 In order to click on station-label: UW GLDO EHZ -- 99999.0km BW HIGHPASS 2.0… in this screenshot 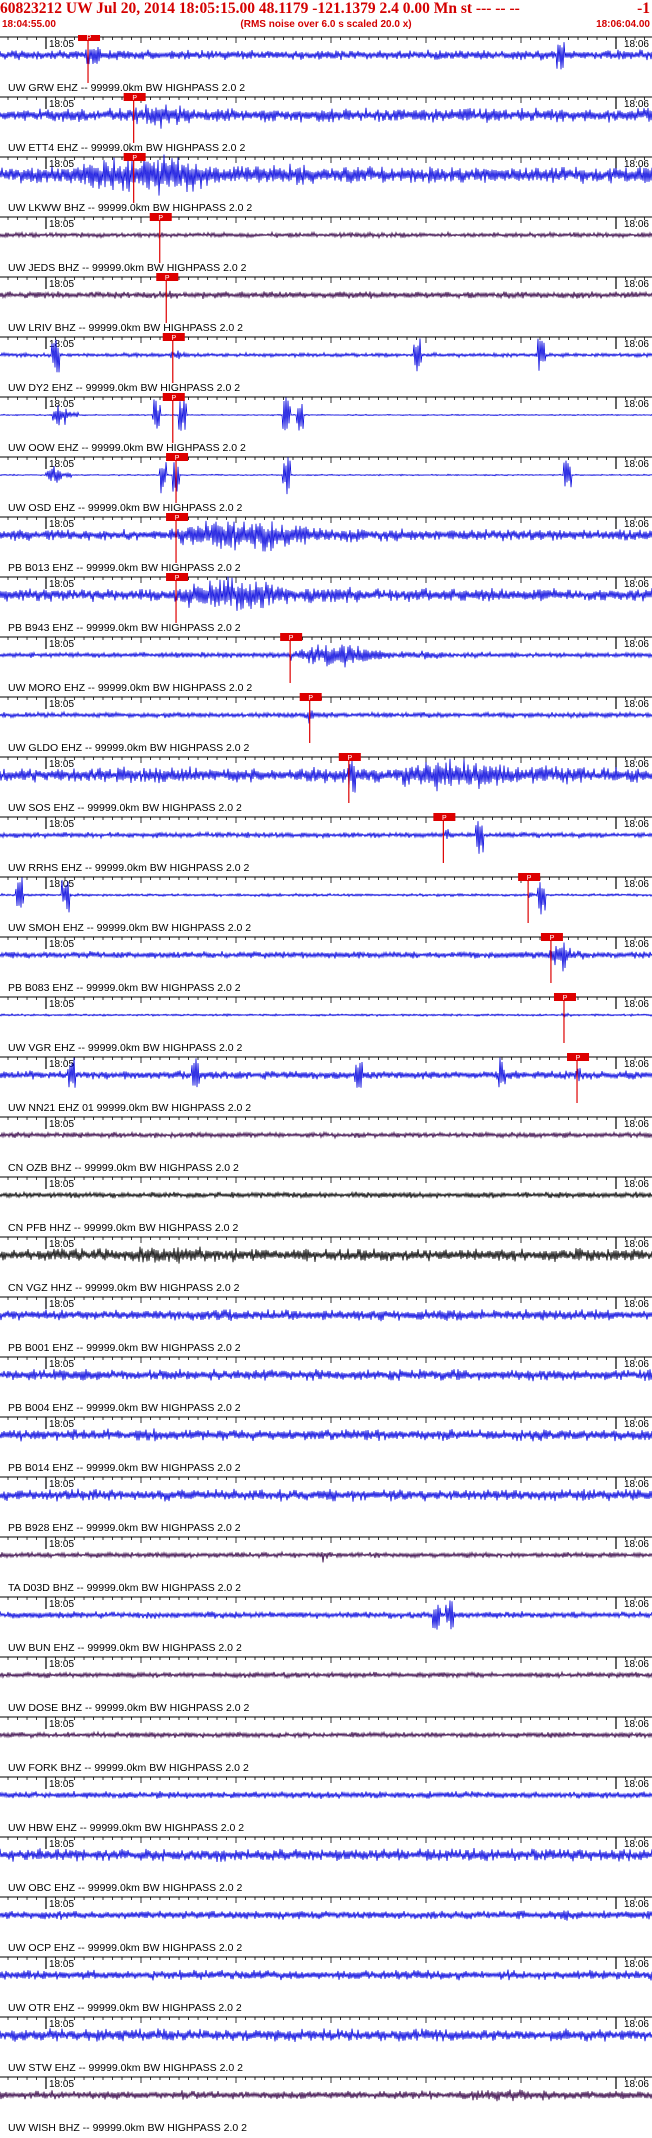, I will do `click(129, 748)`.